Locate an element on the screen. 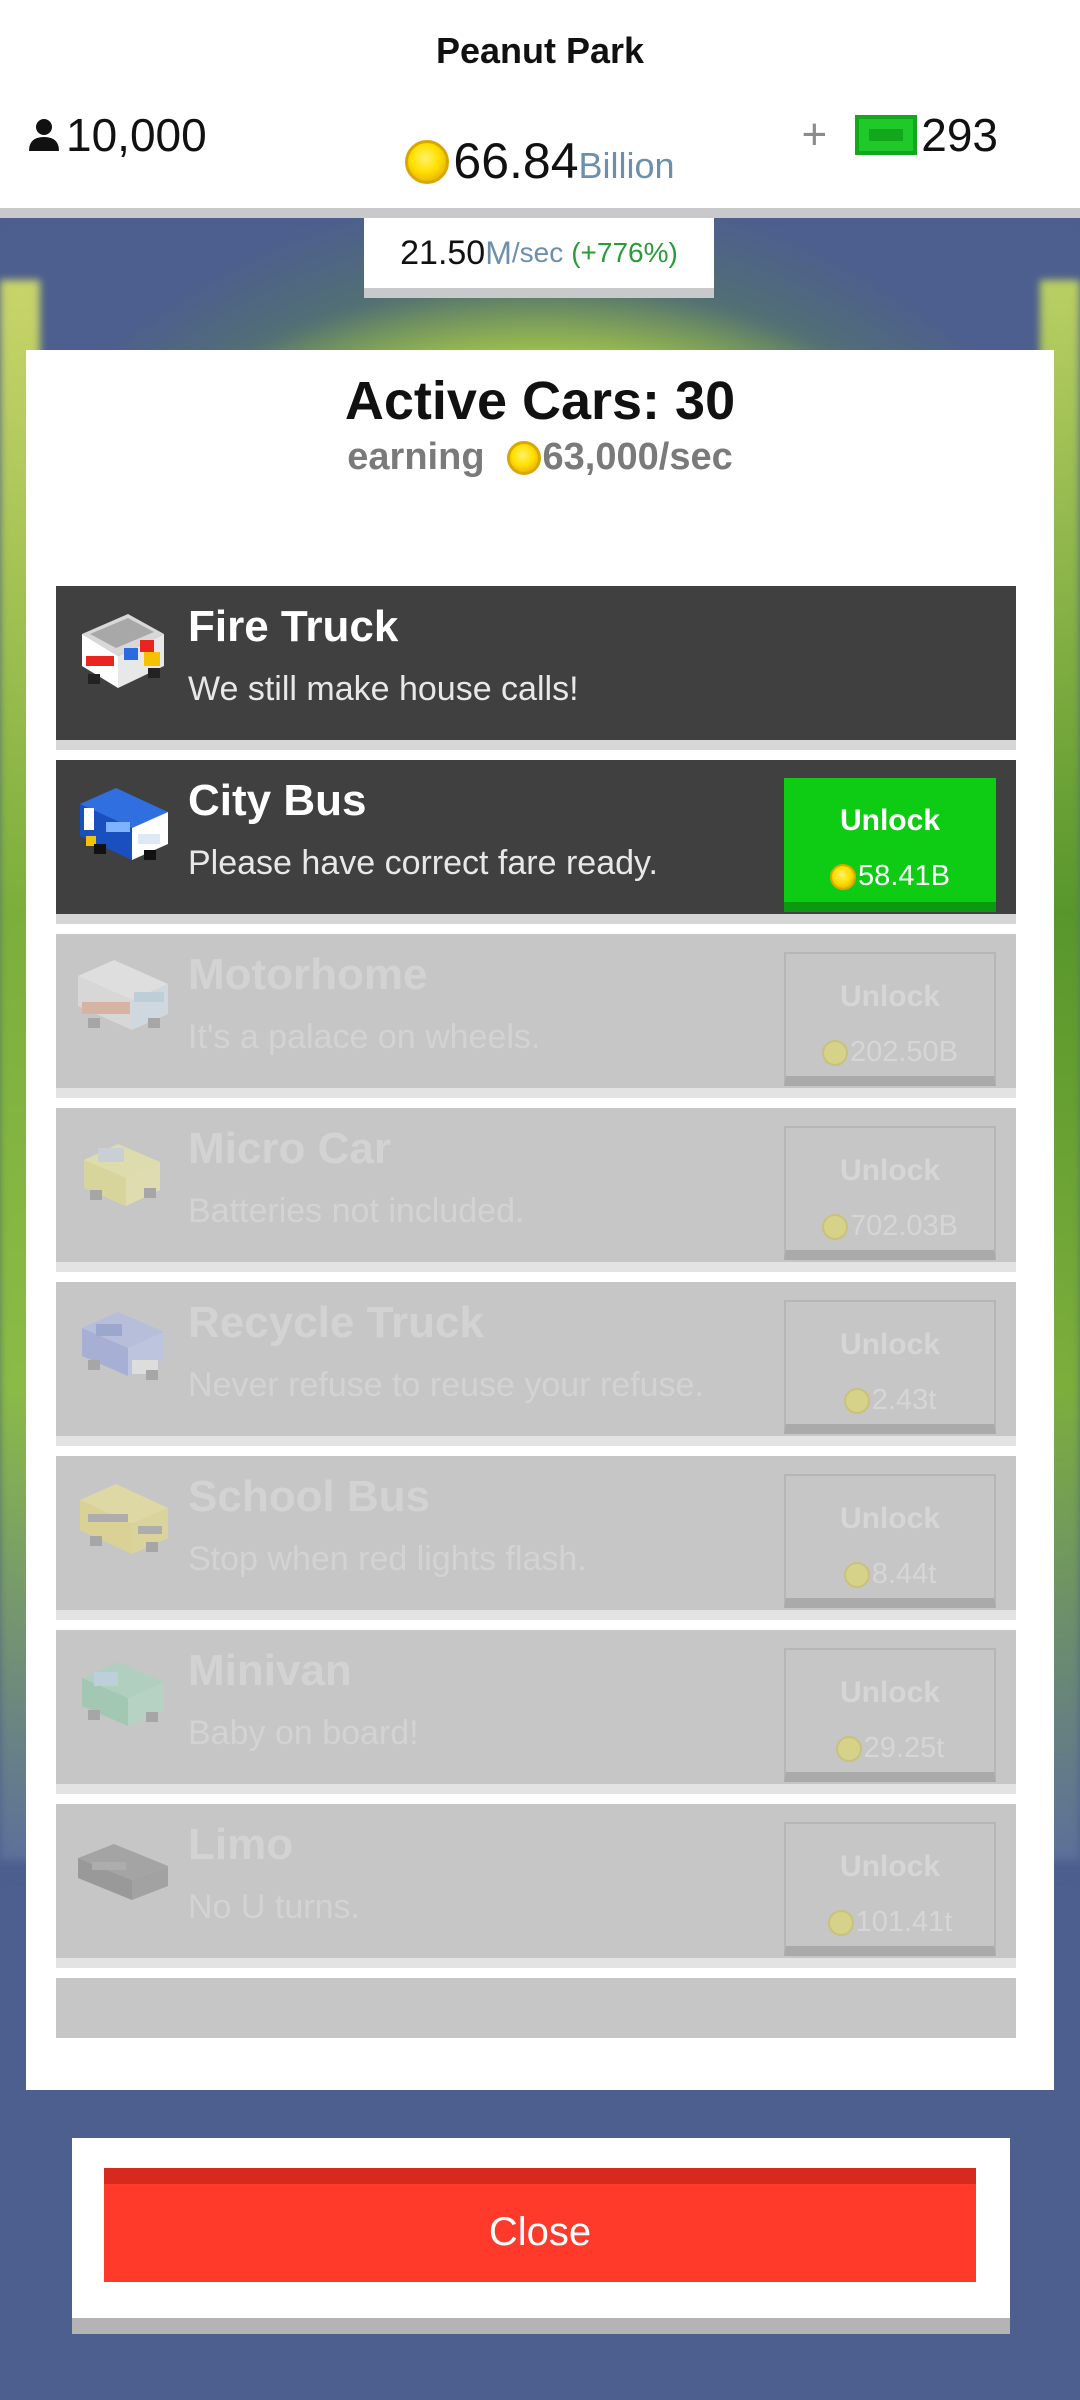  car-row-limo: Limo No U turns. Unlock 101.41t is located at coordinates (536, 1886).